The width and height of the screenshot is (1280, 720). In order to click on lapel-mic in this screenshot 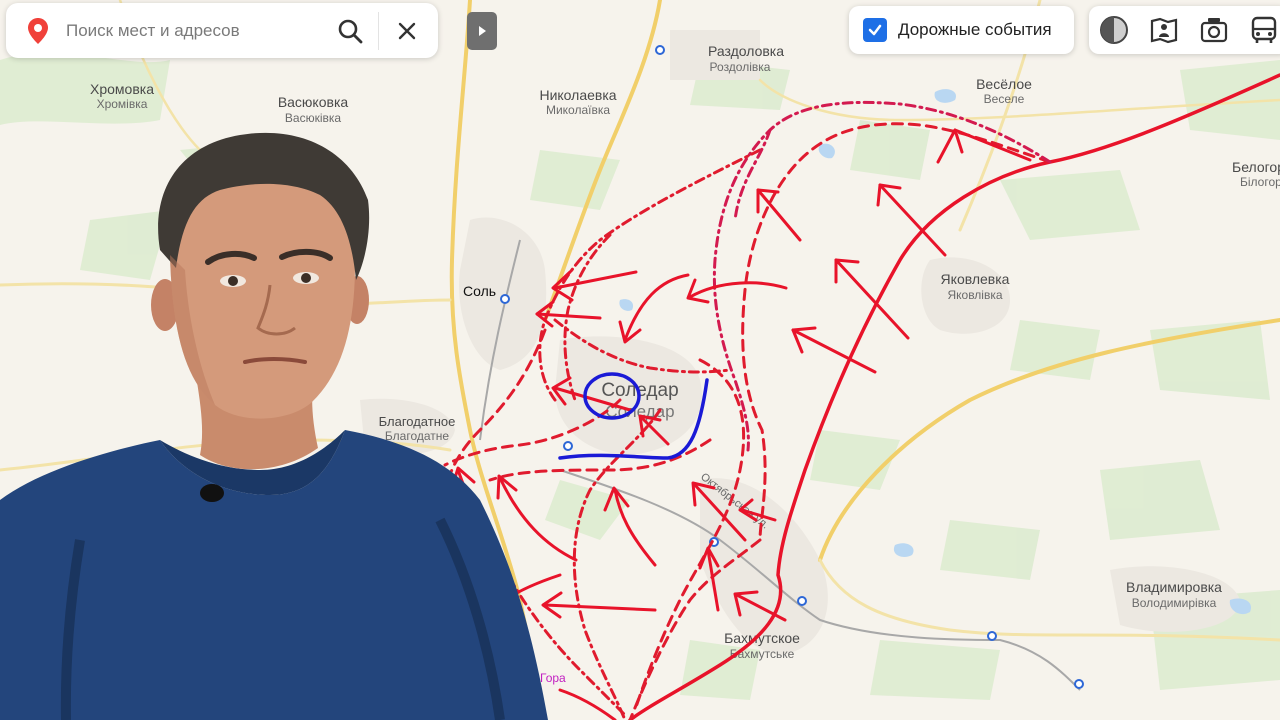, I will do `click(212, 493)`.